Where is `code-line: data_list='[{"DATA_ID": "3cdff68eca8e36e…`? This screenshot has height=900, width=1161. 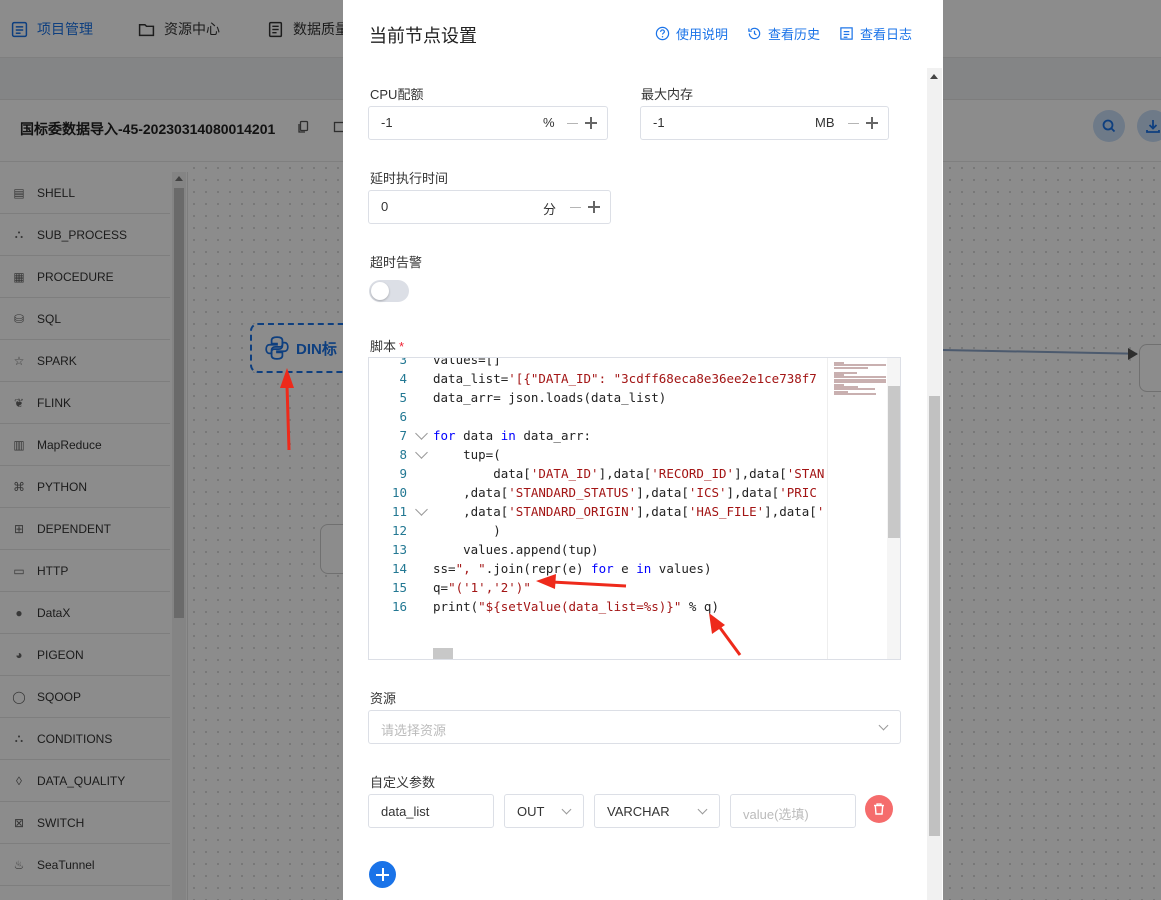
code-line: data_list='[{"DATA_ID": "3cdff68eca8e36e… is located at coordinates (625, 378).